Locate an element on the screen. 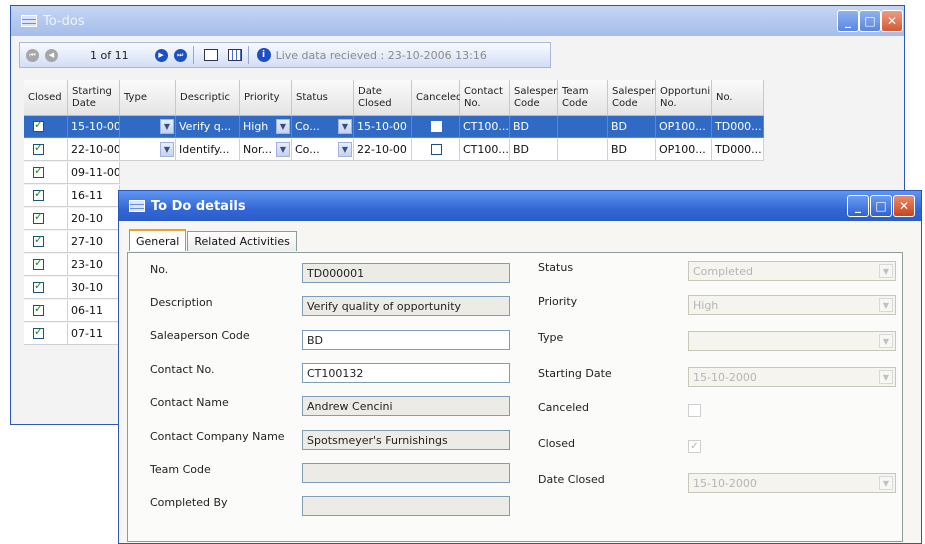  column-header: Type is located at coordinates (148, 98).